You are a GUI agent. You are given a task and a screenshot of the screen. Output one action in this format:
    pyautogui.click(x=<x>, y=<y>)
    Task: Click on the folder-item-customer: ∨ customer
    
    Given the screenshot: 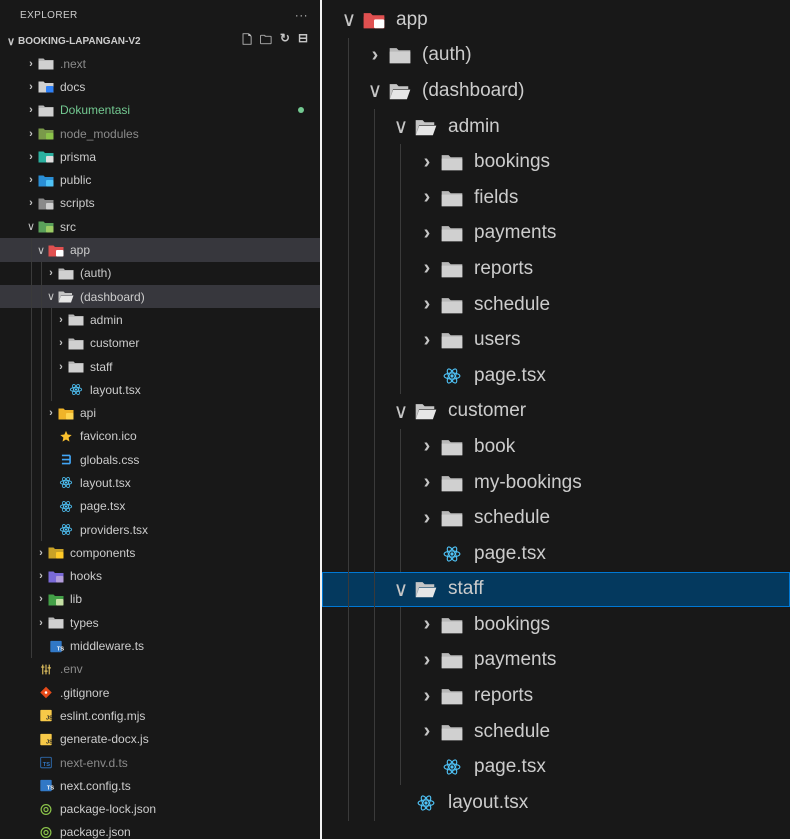 What is the action you would take?
    pyautogui.click(x=556, y=411)
    